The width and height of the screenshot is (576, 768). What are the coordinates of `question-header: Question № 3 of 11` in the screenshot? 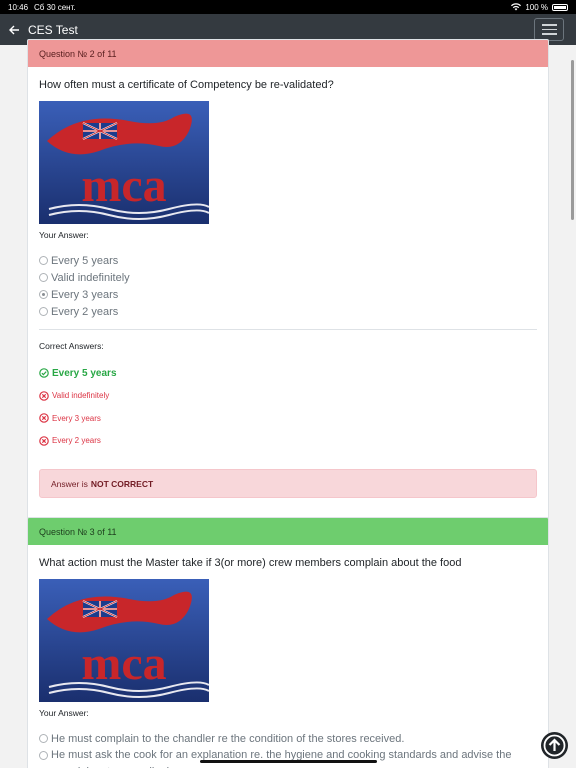 It's located at (288, 531).